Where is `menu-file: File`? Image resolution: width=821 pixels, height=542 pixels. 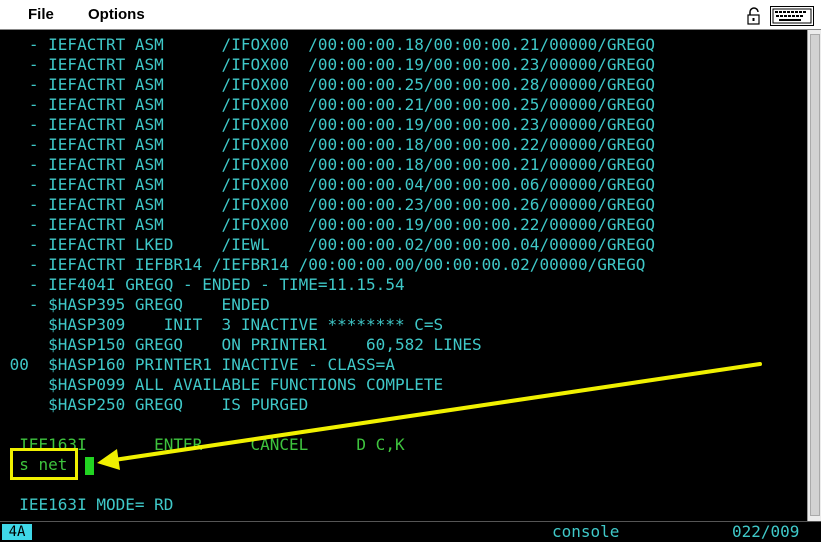 menu-file: File is located at coordinates (41, 14).